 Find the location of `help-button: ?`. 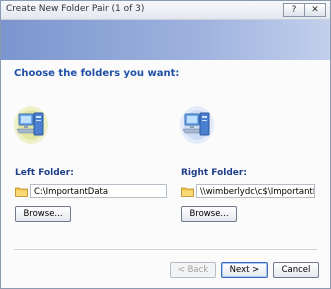

help-button: ? is located at coordinates (294, 10).